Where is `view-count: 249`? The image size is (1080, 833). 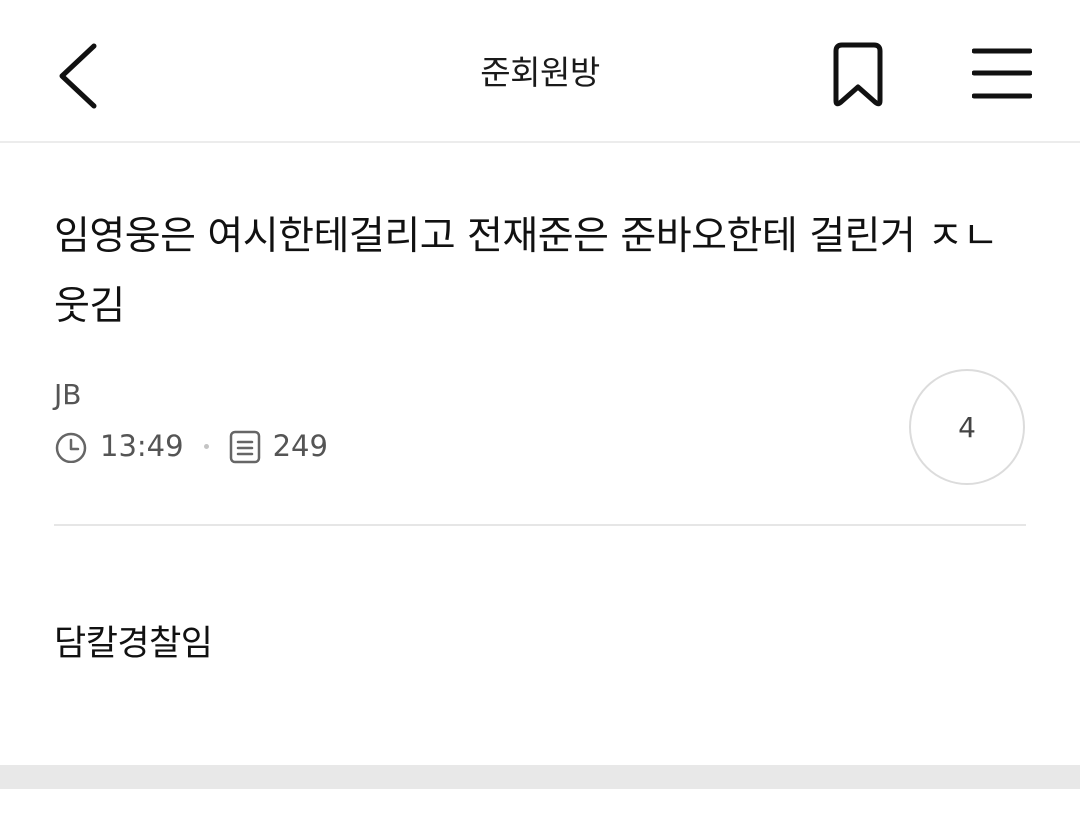 view-count: 249 is located at coordinates (300, 446).